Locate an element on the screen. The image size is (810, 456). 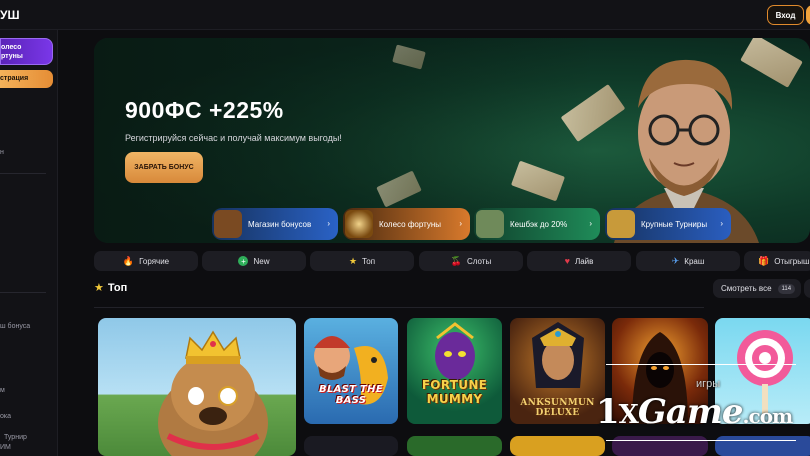
tab-top: ★ Топ is located at coordinates (362, 261).